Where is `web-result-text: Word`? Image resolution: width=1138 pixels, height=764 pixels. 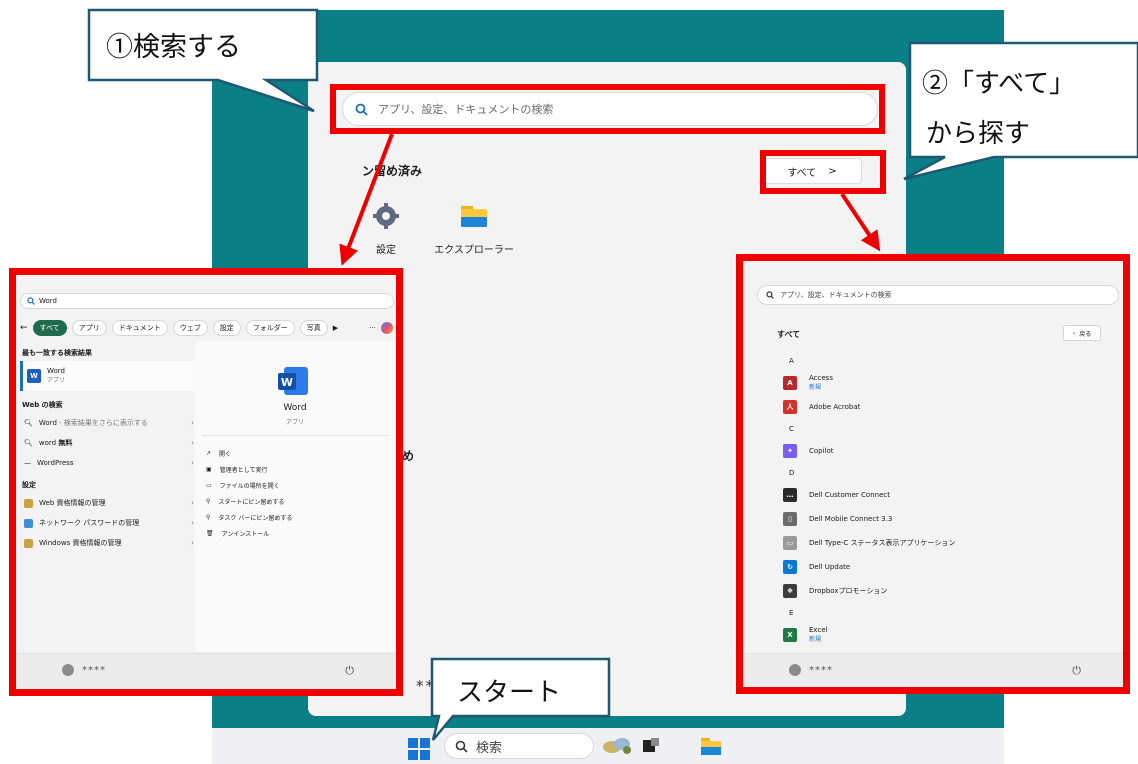 web-result-text: Word is located at coordinates (47, 423).